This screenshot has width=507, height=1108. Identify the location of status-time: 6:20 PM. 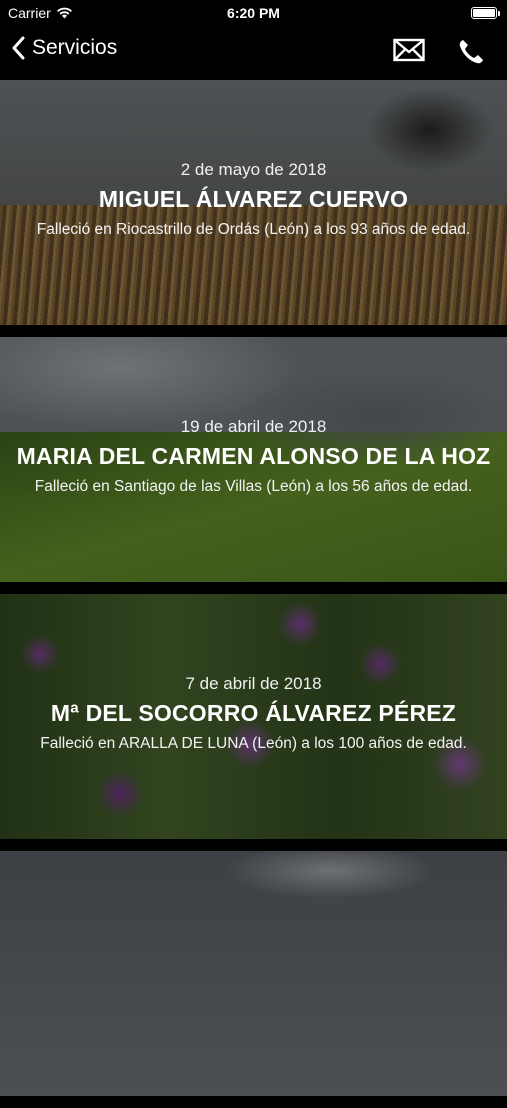
(253, 13).